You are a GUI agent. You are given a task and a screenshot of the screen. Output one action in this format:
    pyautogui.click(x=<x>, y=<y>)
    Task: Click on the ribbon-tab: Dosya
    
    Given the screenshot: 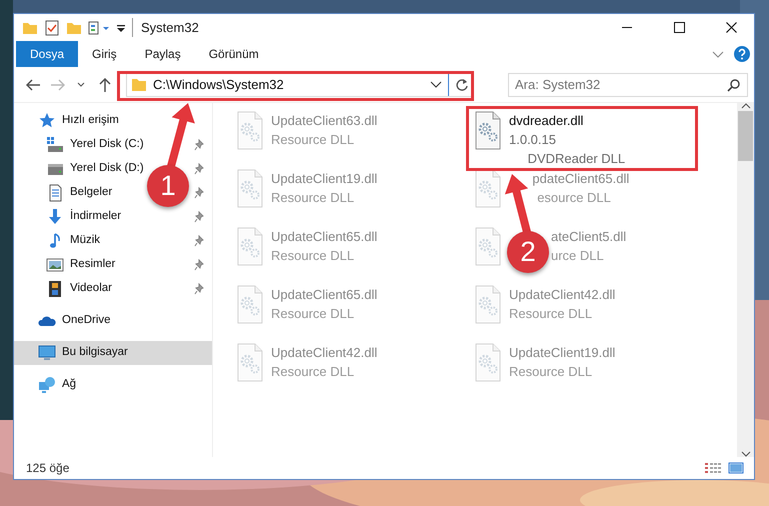 What is the action you would take?
    pyautogui.click(x=47, y=54)
    